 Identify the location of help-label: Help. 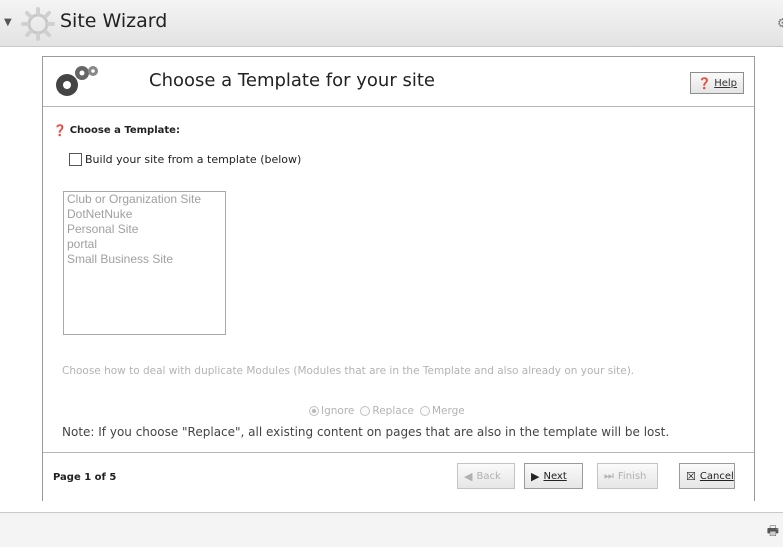
(725, 83).